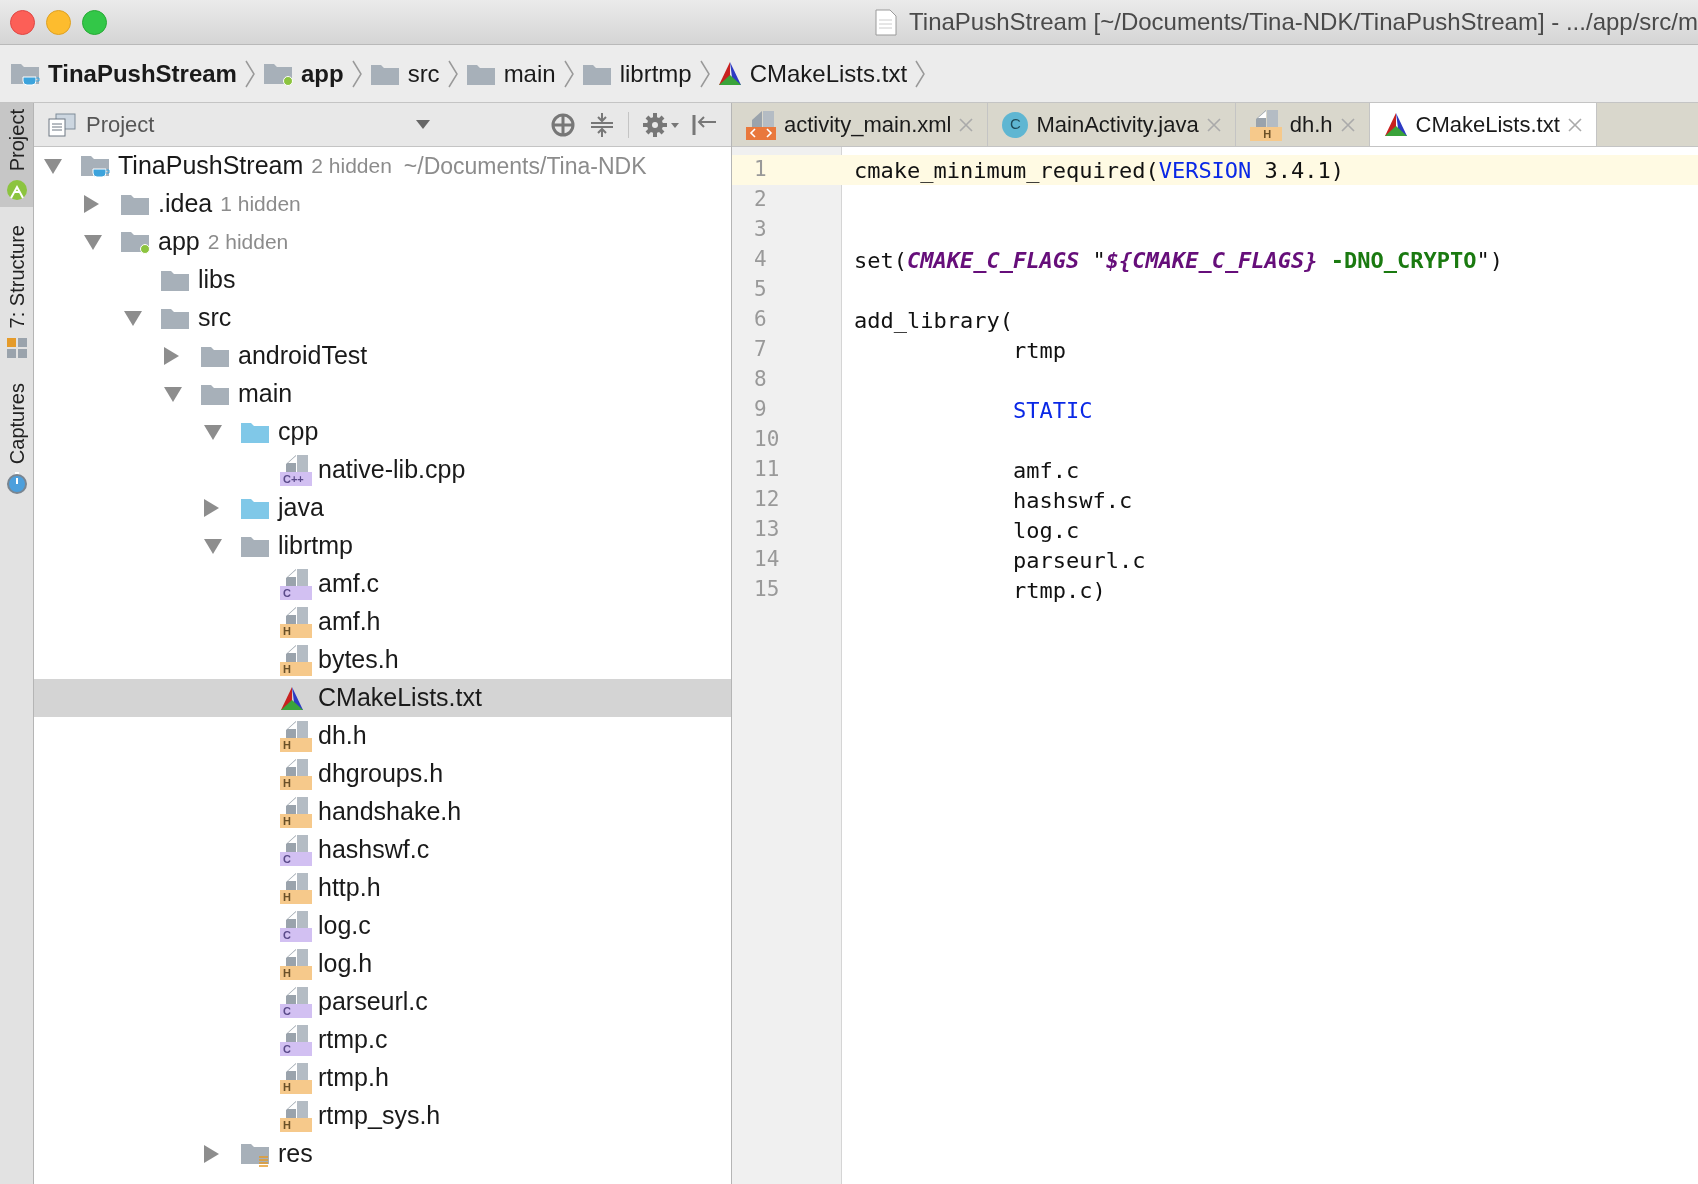  I want to click on tree-item: libs, so click(382, 280).